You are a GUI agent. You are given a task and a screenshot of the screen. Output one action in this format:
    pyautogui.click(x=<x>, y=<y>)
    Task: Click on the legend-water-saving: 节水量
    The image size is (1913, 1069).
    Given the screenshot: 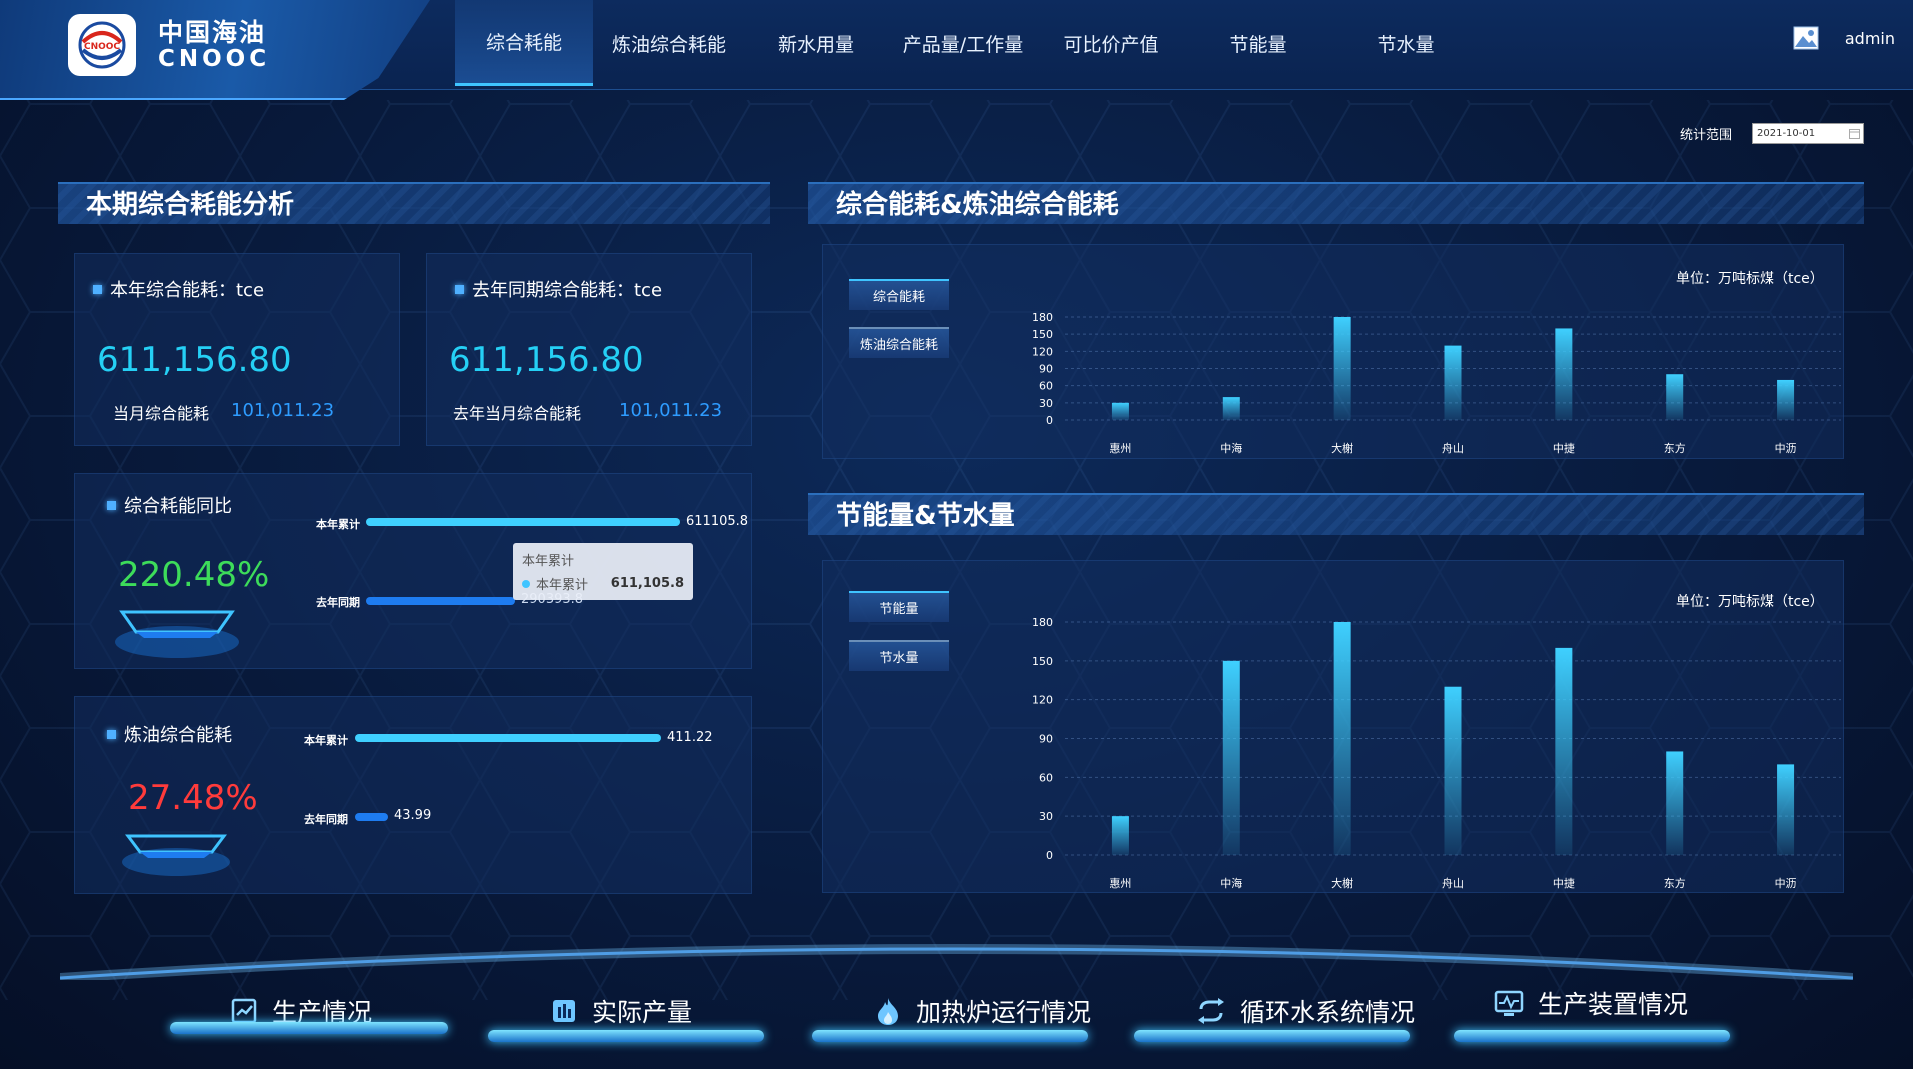 What is the action you would take?
    pyautogui.click(x=899, y=655)
    